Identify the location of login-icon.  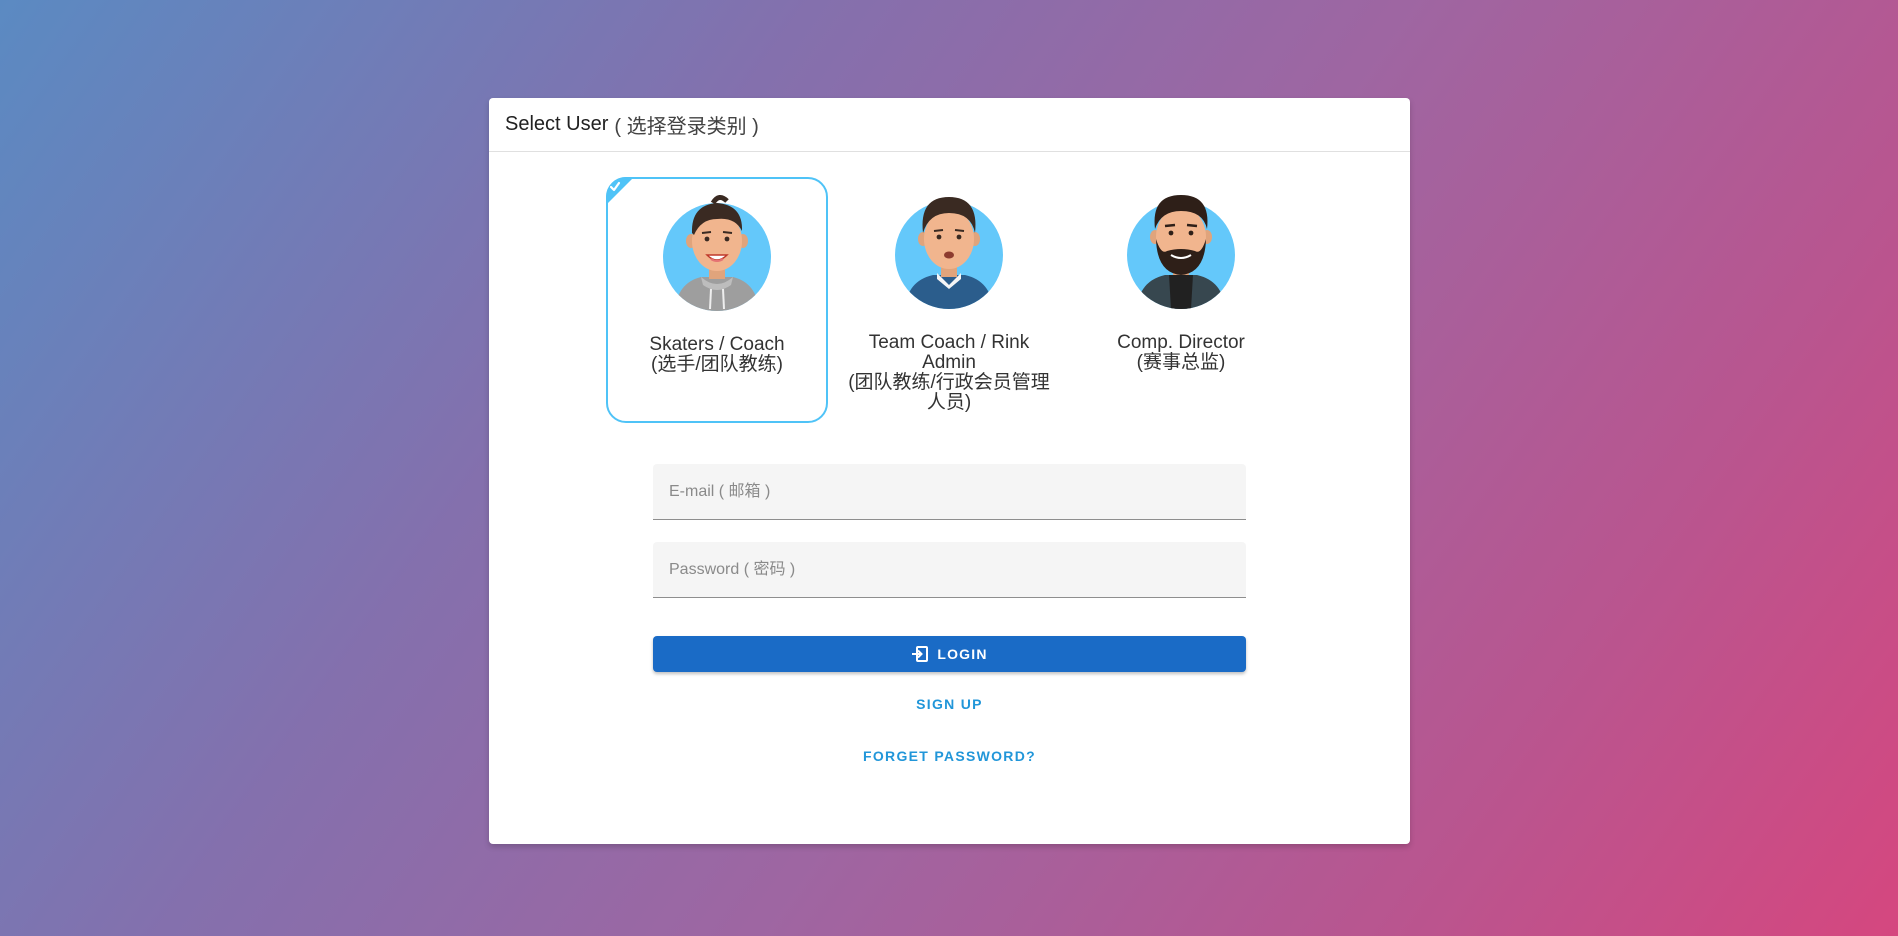
(920, 654).